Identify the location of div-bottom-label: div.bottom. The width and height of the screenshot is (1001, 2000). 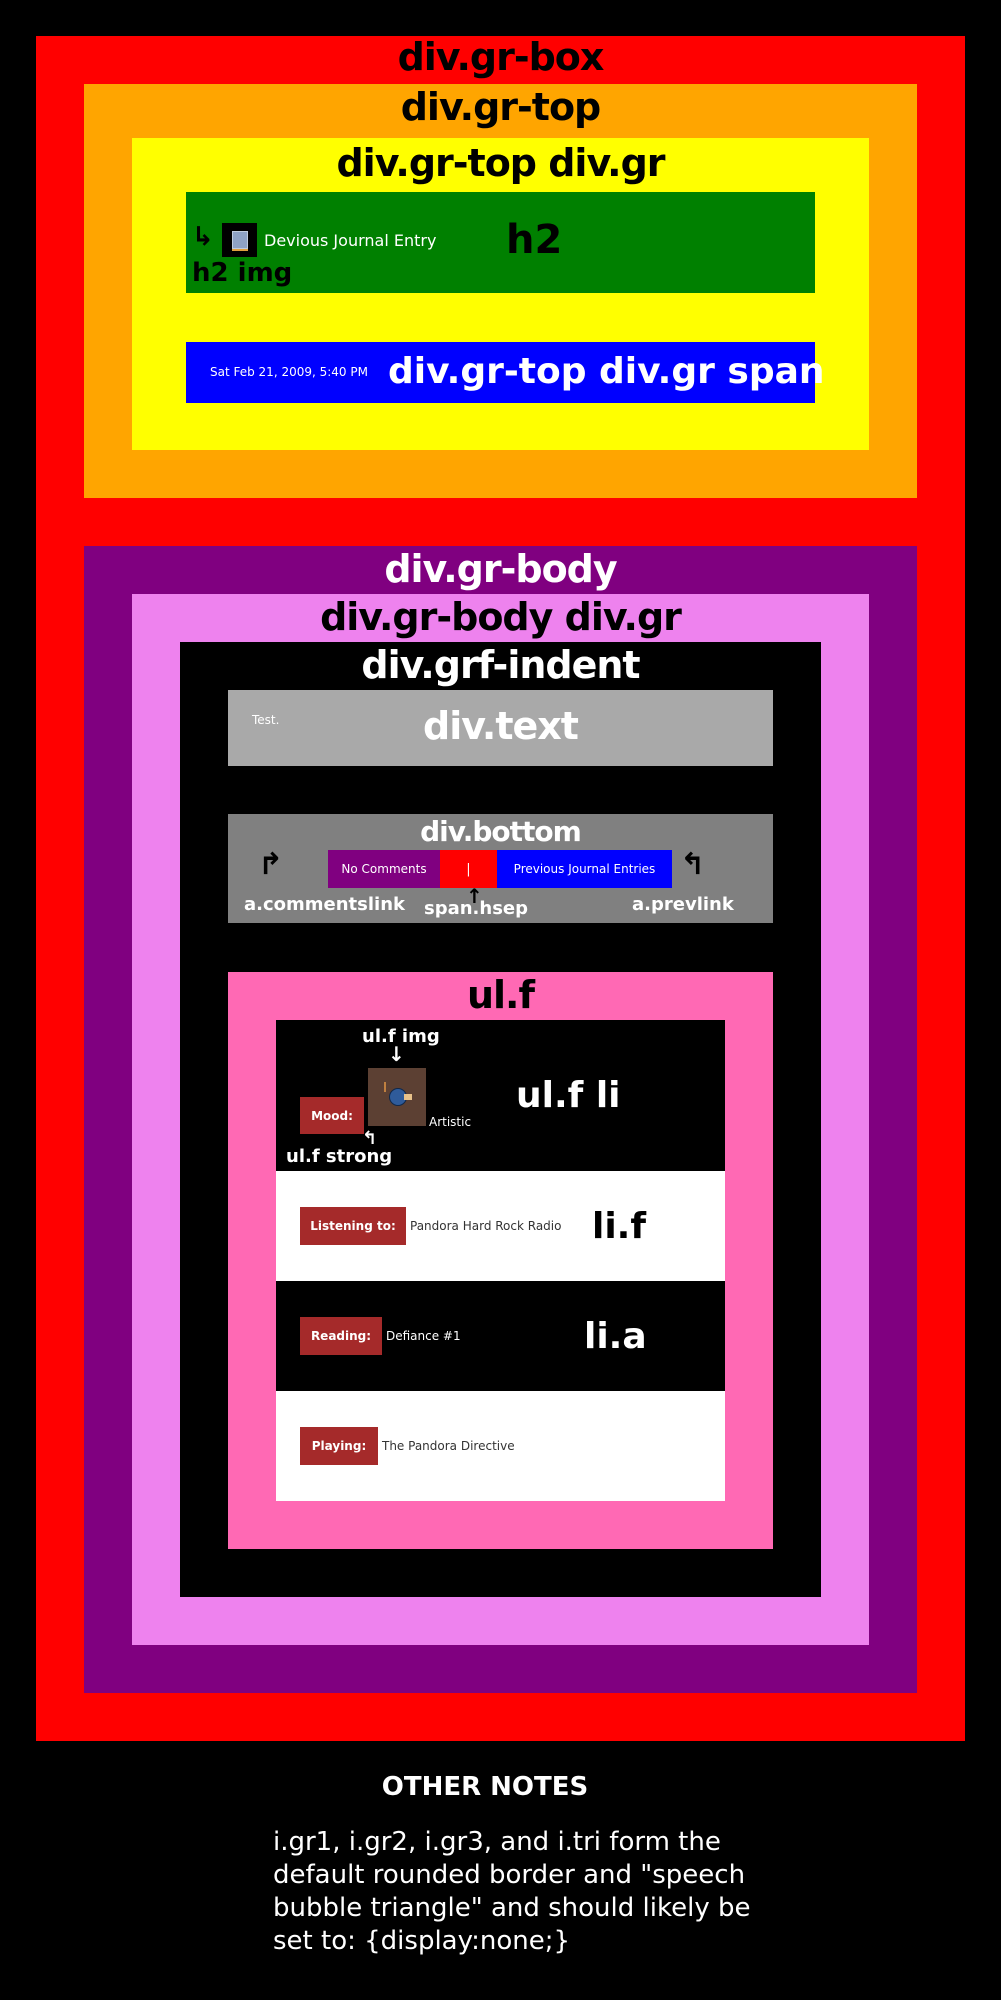
(501, 831).